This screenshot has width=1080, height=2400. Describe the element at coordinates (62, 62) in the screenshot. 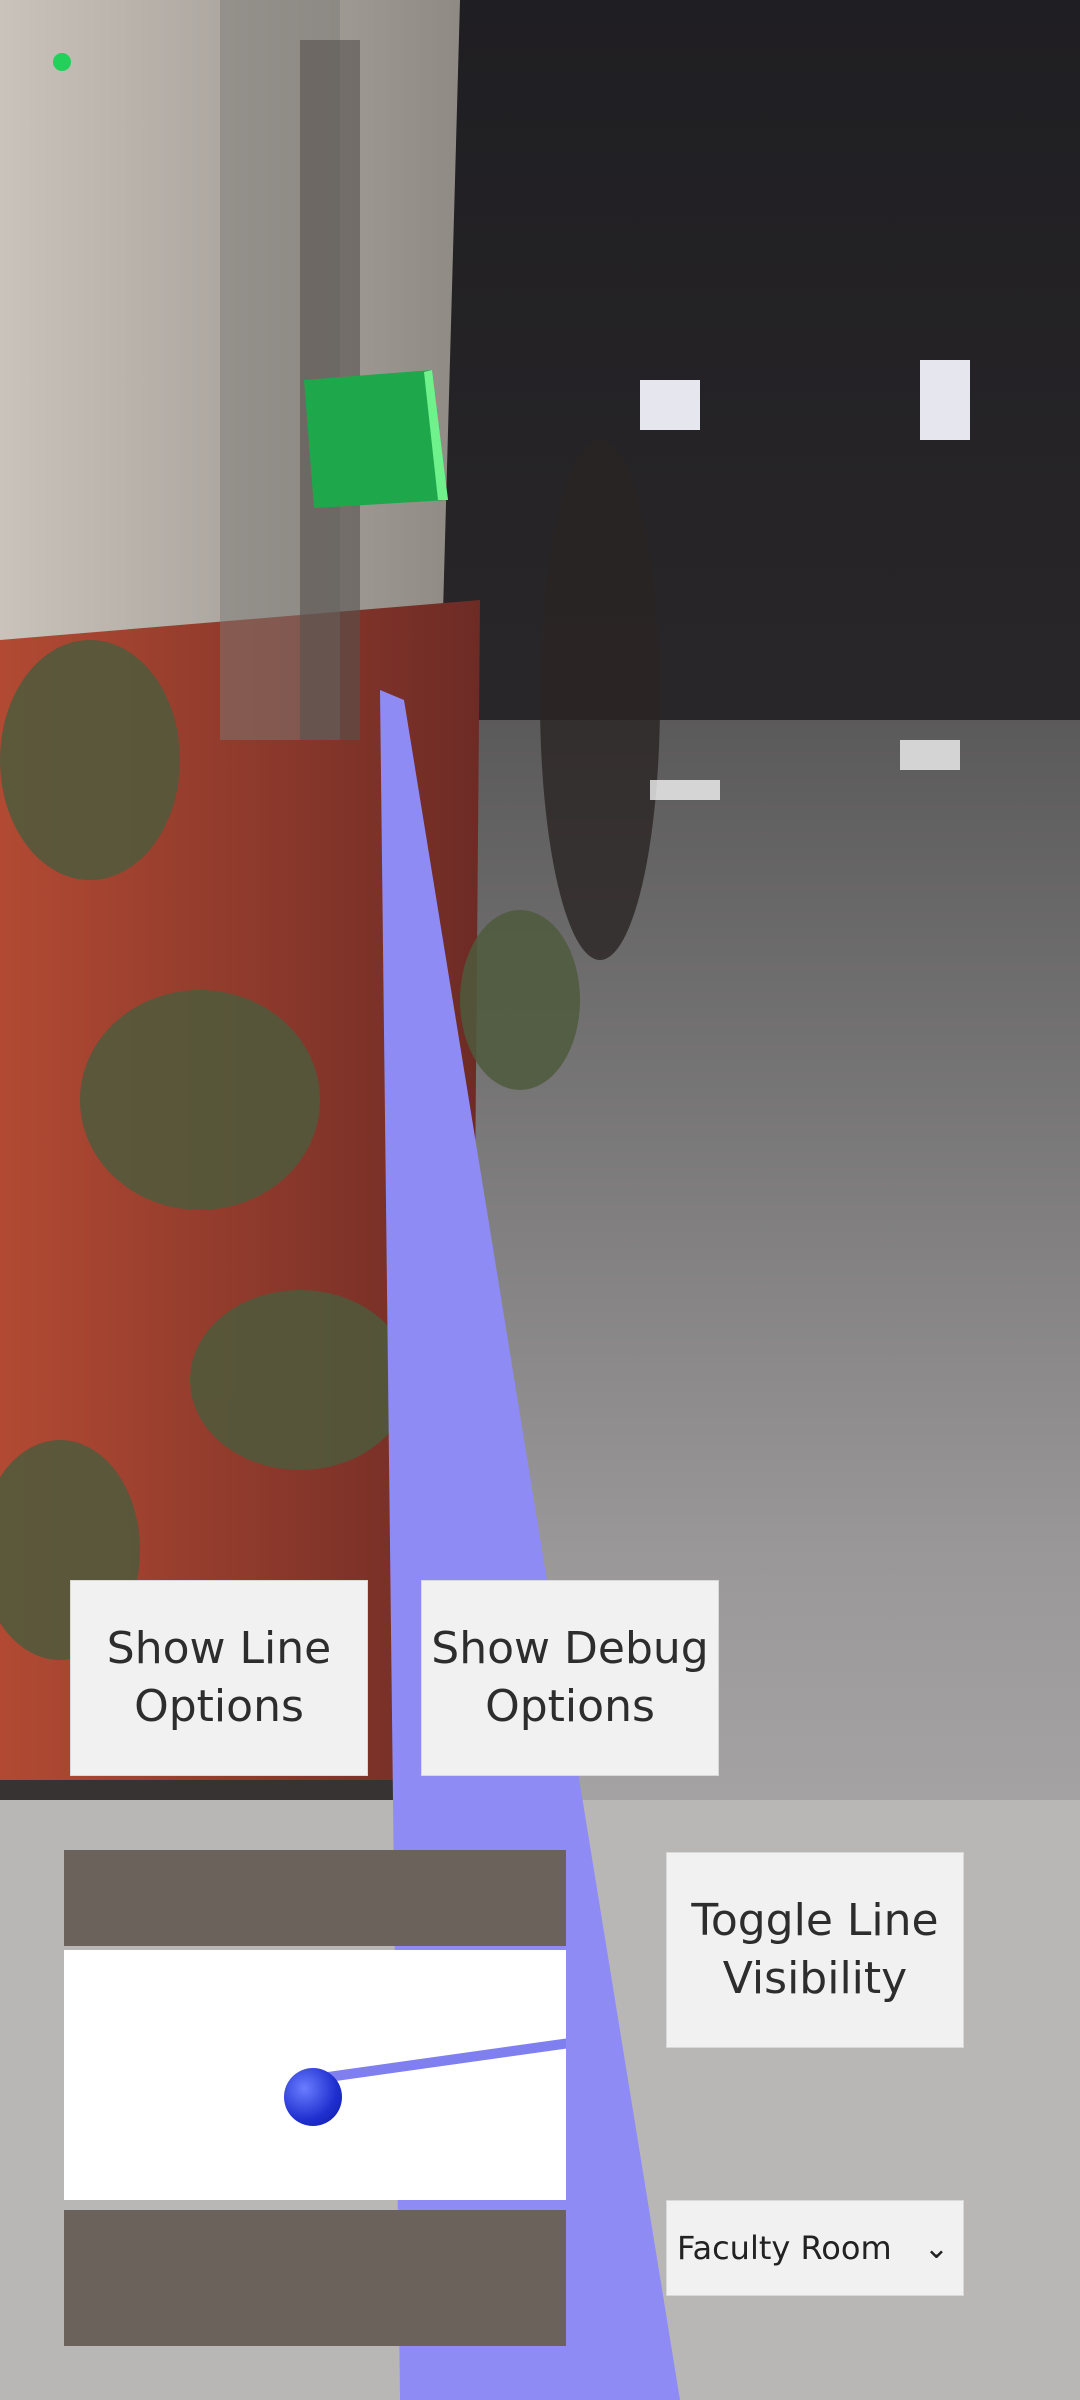

I see `green-dot-icon` at that location.